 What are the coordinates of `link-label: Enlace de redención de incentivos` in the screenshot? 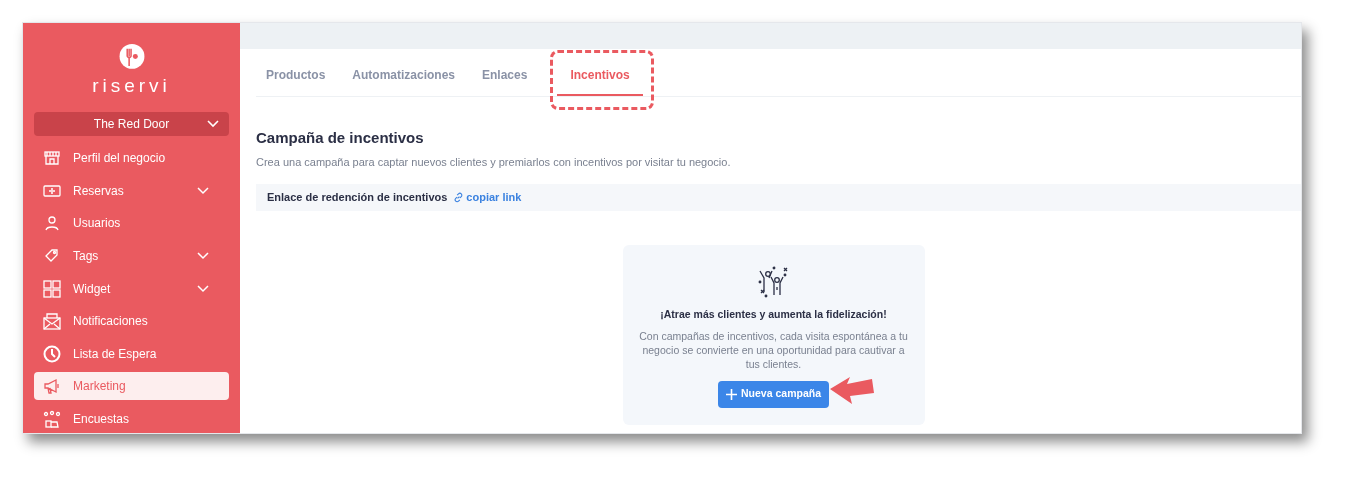 It's located at (357, 198).